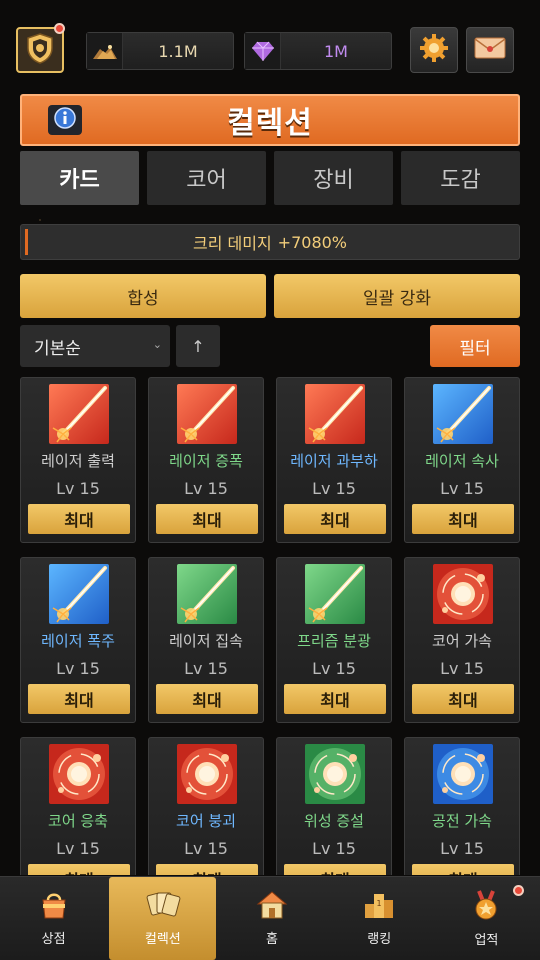 This screenshot has width=540, height=960. Describe the element at coordinates (78, 640) in the screenshot. I see `collection-card: 레이저 폭주 Lv 15 최대` at that location.